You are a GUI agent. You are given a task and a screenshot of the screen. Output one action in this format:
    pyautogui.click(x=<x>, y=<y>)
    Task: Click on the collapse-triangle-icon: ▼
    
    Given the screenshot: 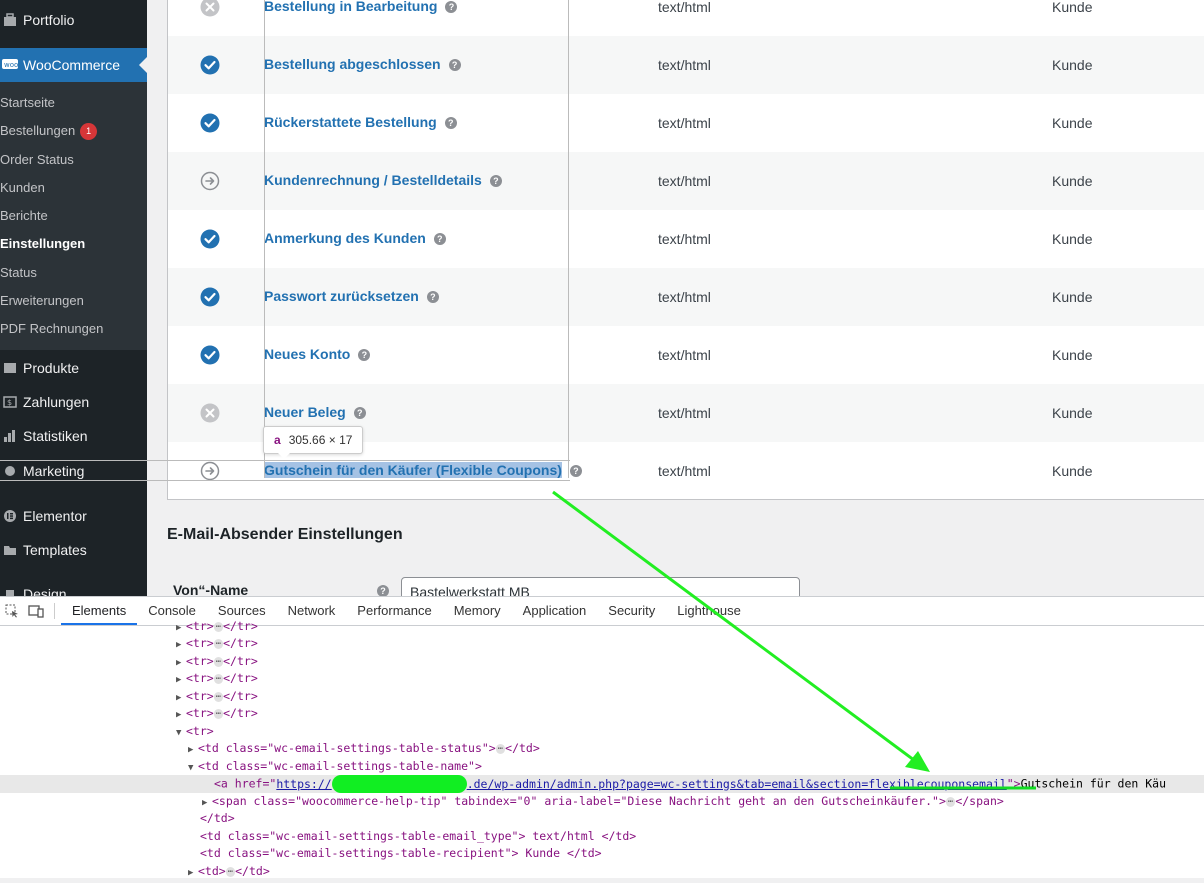 What is the action you would take?
    pyautogui.click(x=181, y=734)
    